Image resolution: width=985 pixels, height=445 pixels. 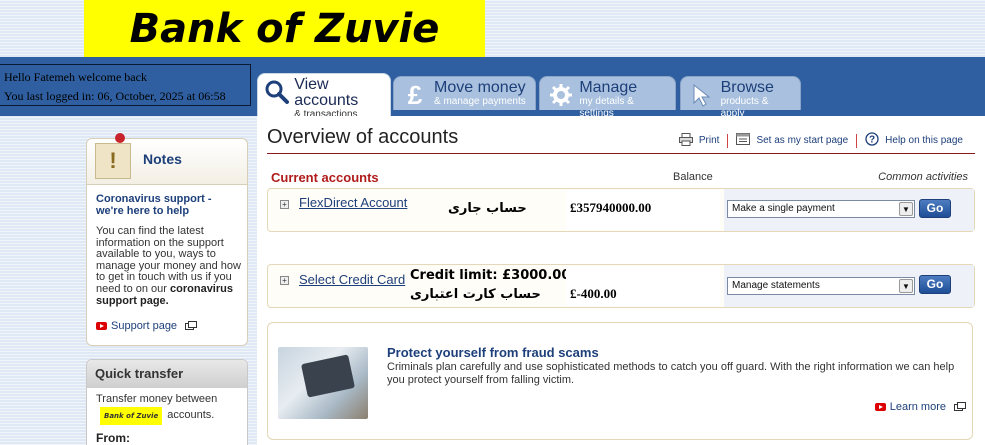 What do you see at coordinates (621, 153) in the screenshot?
I see `title-divider` at bounding box center [621, 153].